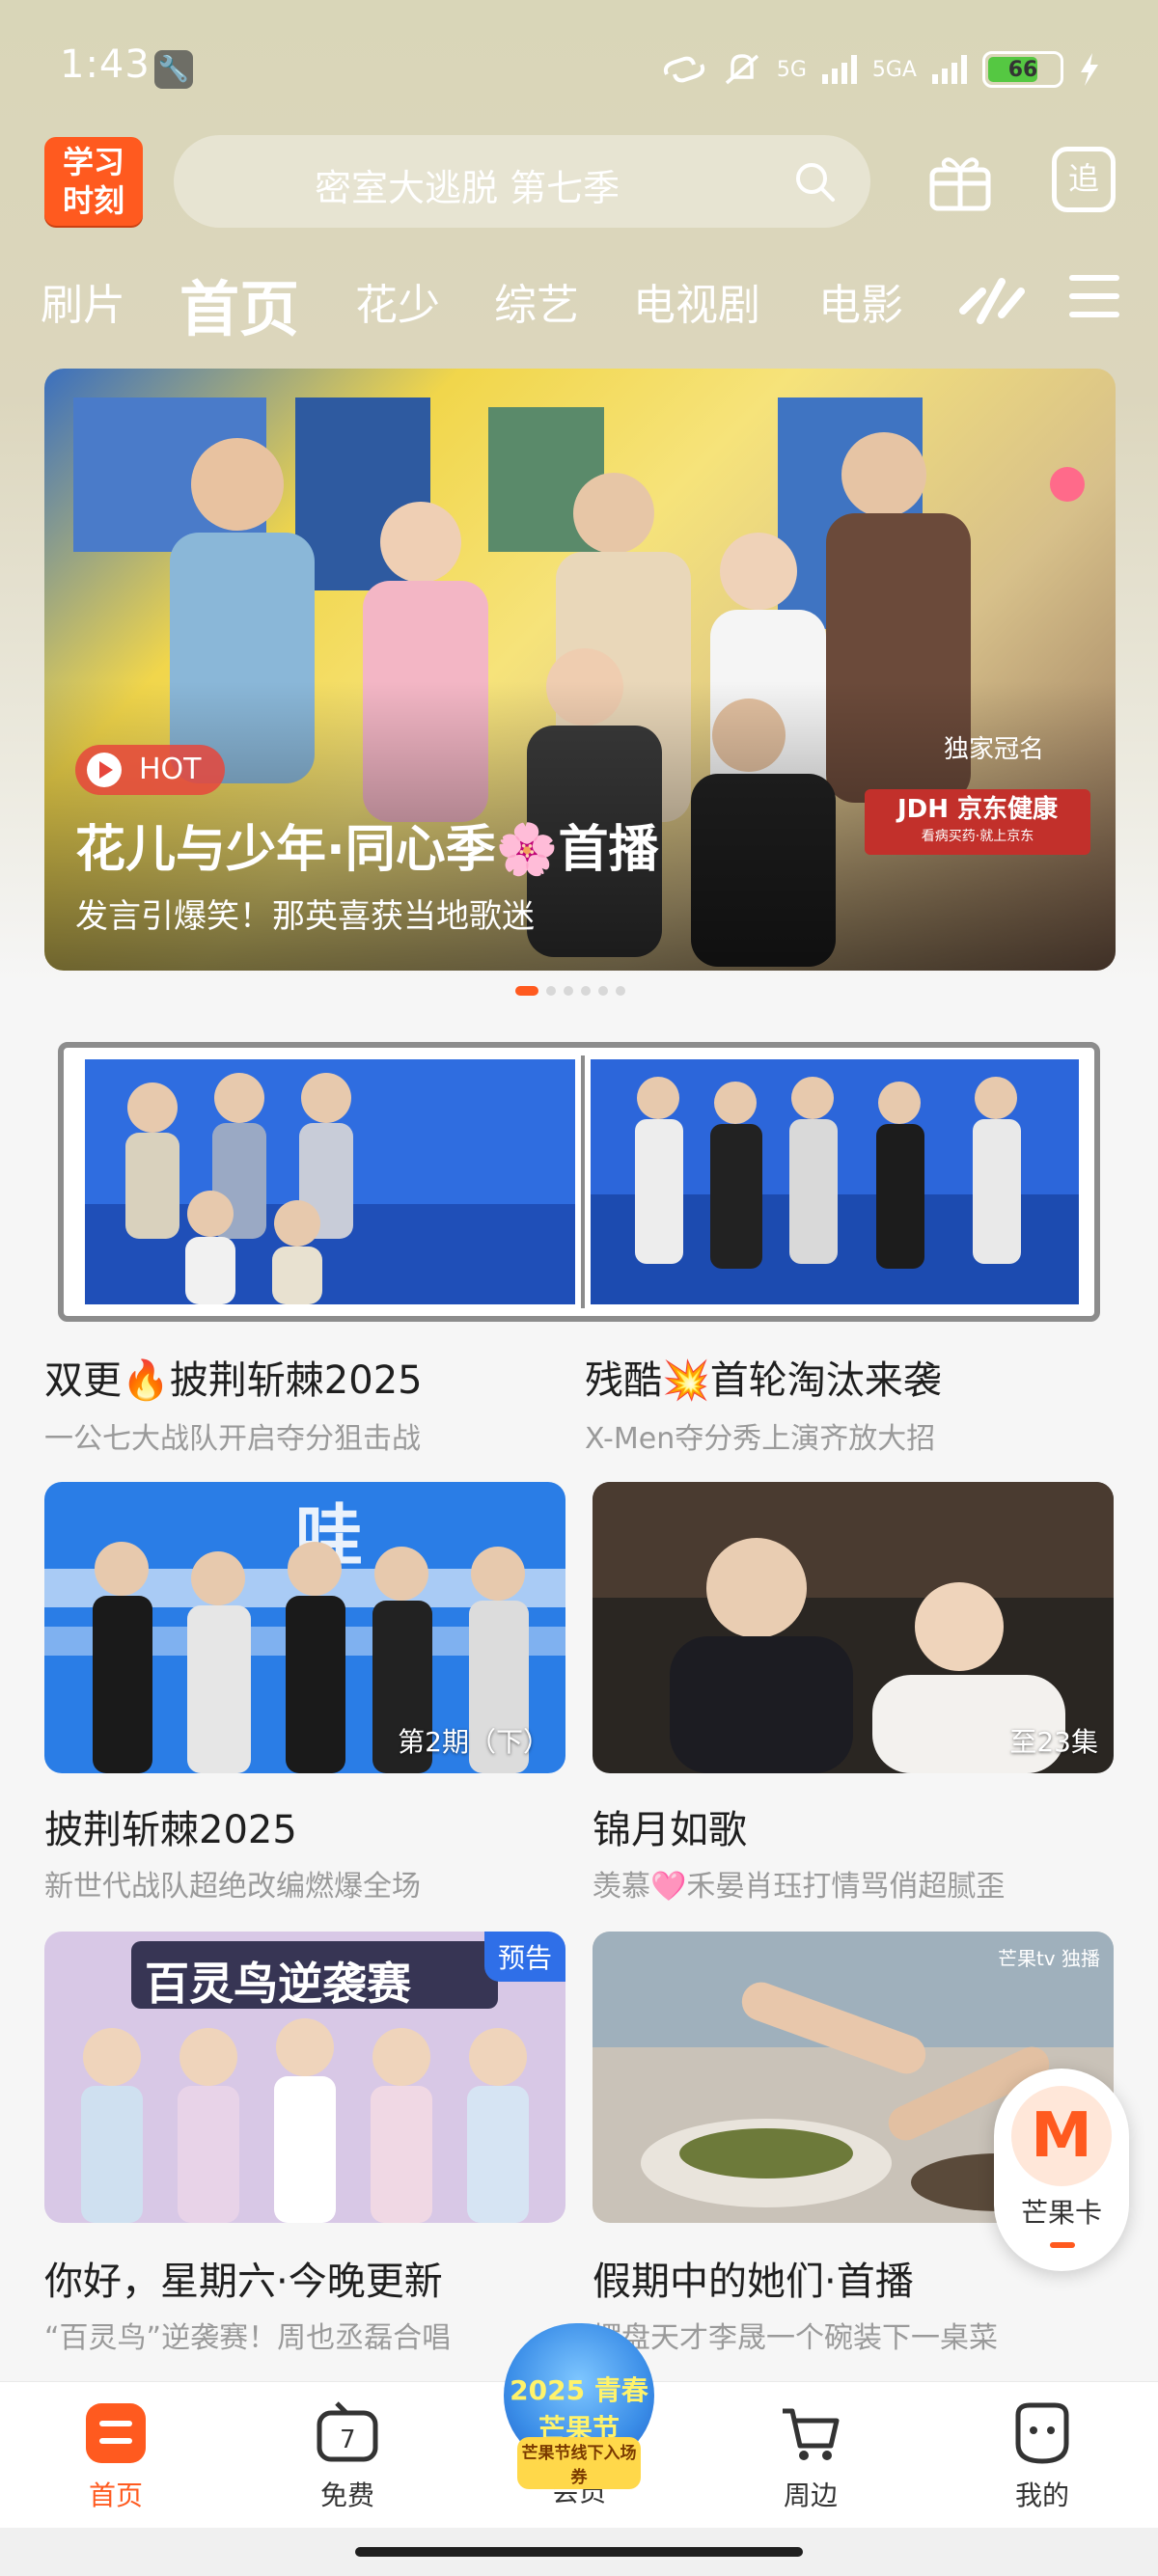 This screenshot has height=2576, width=1158. I want to click on logo-line-2: 时刻, so click(93, 200).